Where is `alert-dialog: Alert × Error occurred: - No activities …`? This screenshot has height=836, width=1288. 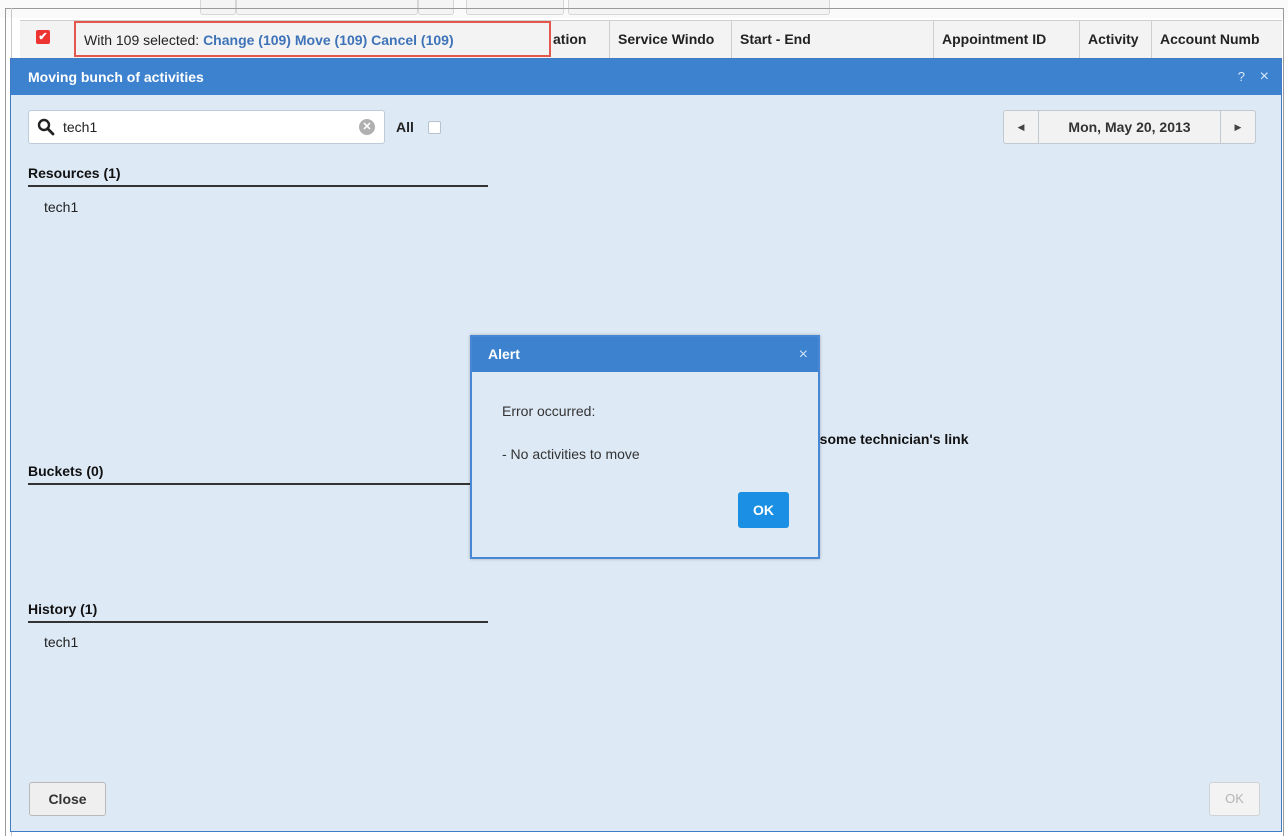
alert-dialog: Alert × Error occurred: - No activities … is located at coordinates (645, 447).